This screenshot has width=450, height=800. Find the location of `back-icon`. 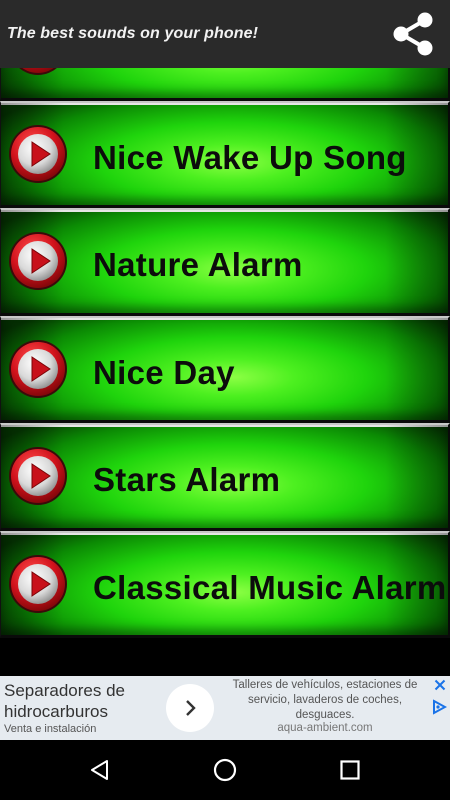

back-icon is located at coordinates (99, 770).